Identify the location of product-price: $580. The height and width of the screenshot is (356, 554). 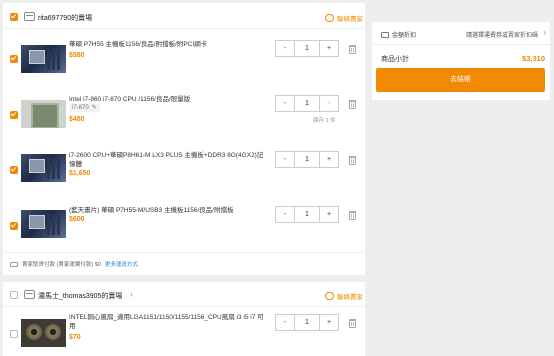
(77, 55).